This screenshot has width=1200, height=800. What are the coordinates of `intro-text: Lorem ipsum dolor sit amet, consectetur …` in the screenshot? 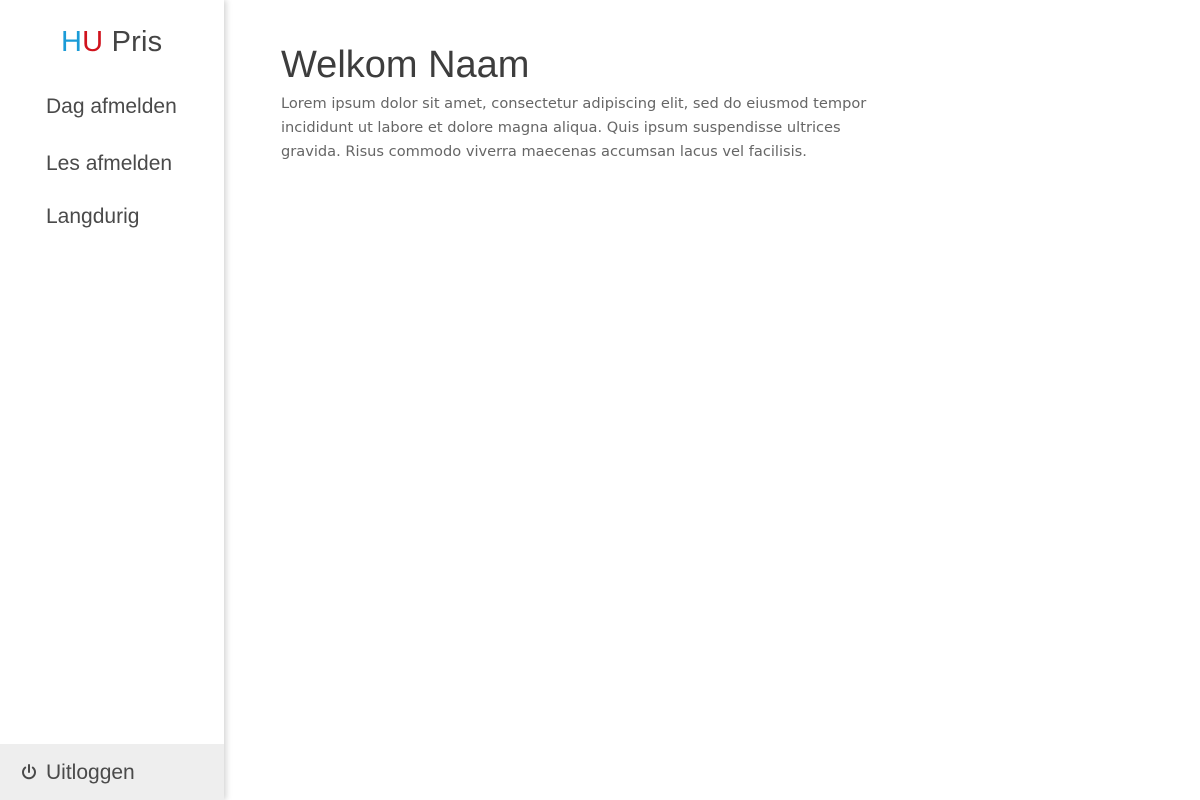 It's located at (574, 127).